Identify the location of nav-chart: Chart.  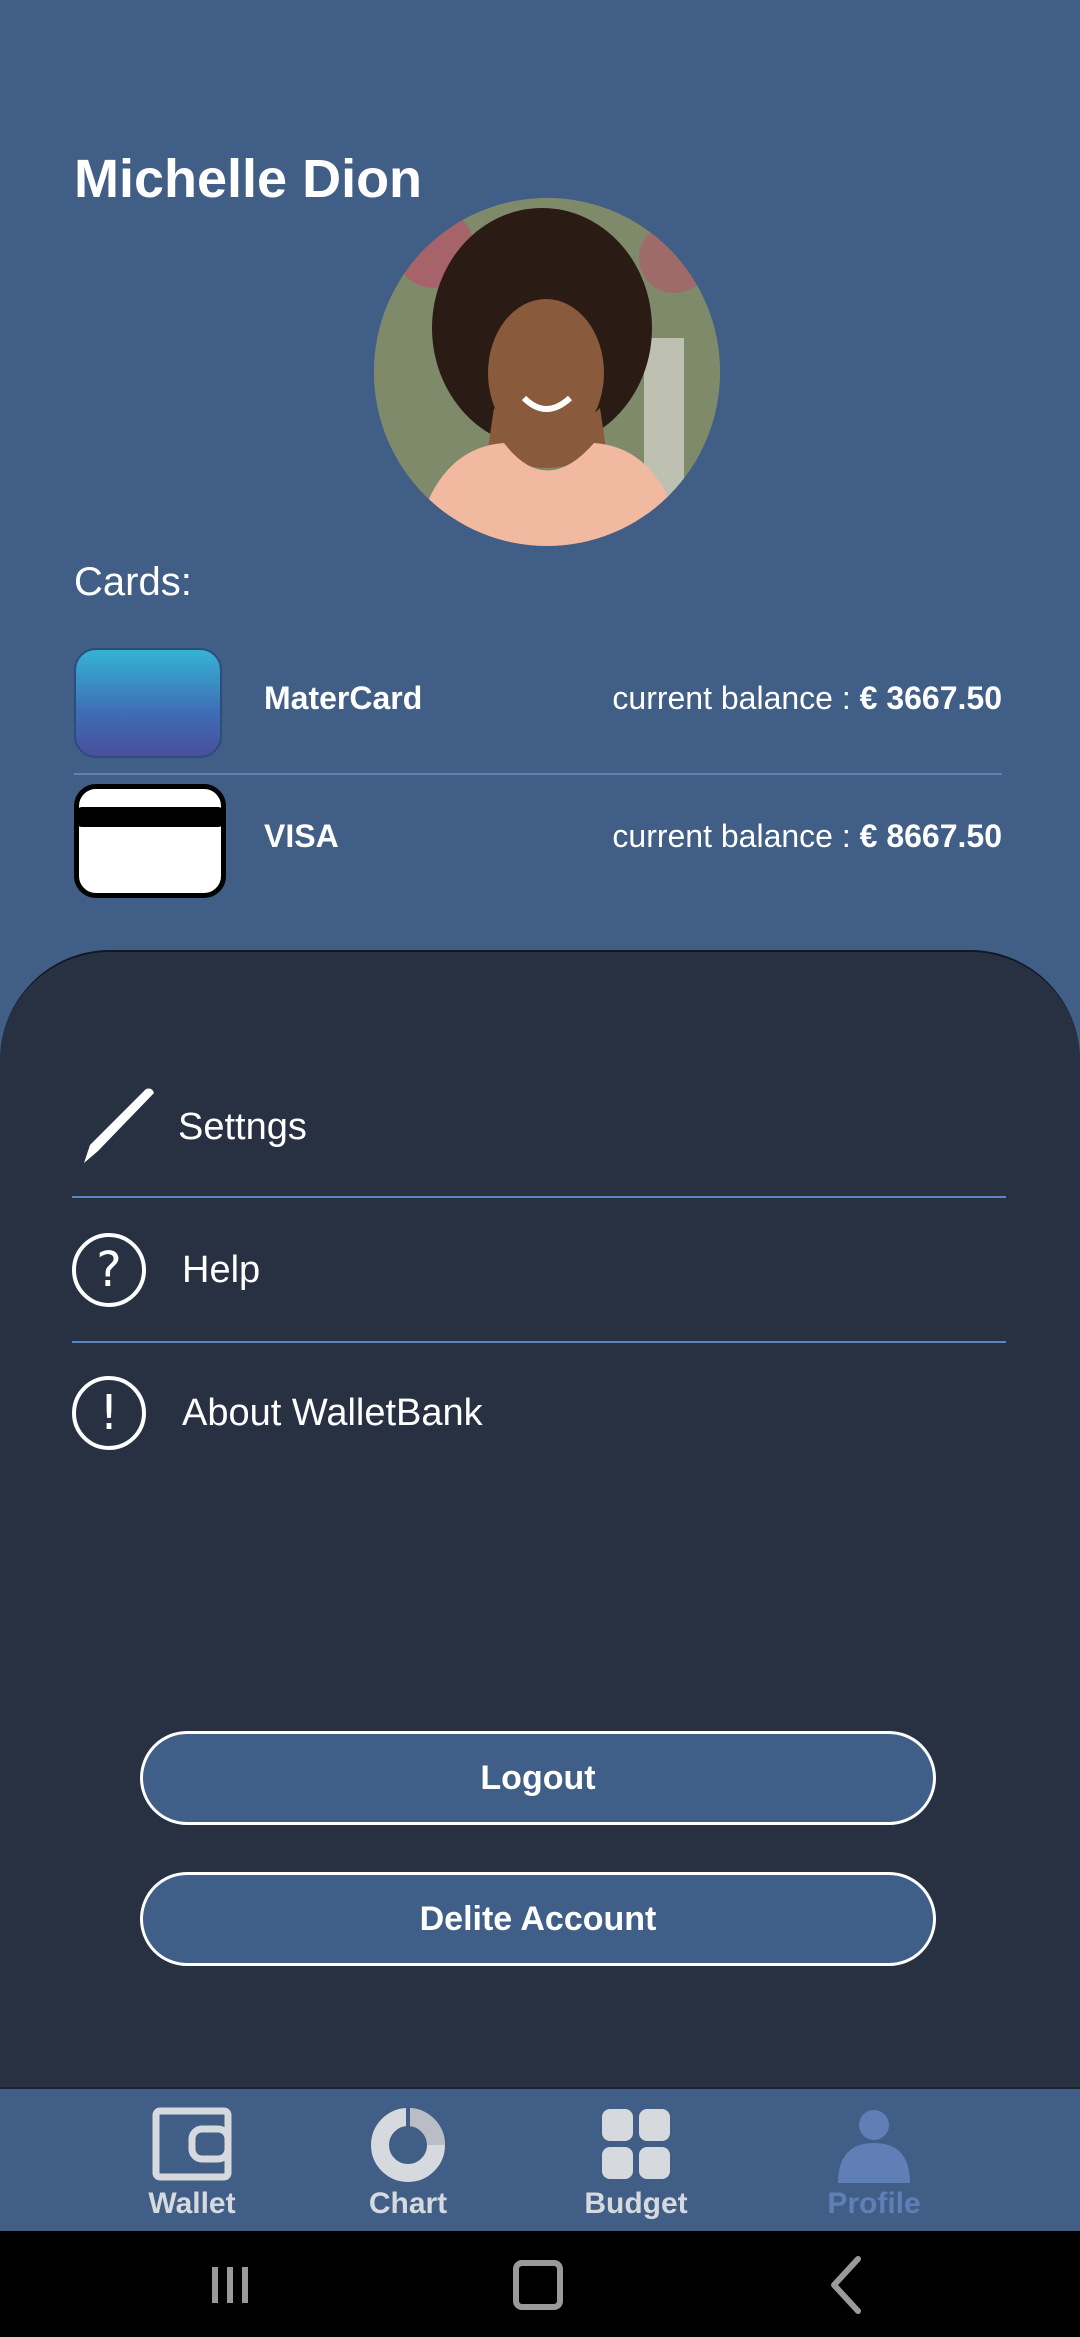
(408, 2167).